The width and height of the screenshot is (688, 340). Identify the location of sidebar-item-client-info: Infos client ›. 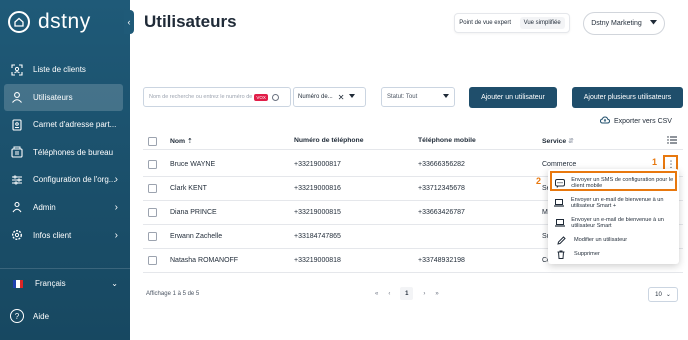
(65, 235).